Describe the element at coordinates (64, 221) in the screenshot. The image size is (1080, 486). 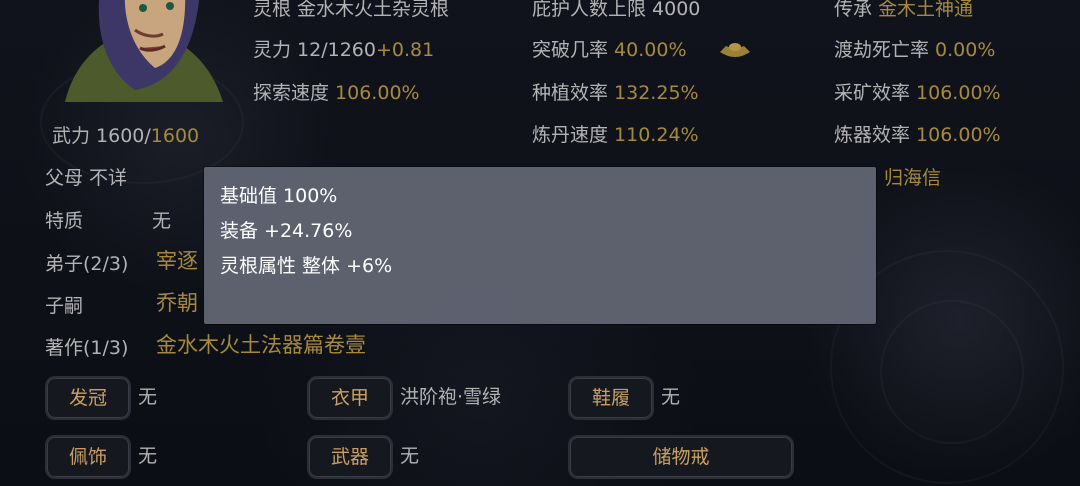
I see `traits-label: 特质` at that location.